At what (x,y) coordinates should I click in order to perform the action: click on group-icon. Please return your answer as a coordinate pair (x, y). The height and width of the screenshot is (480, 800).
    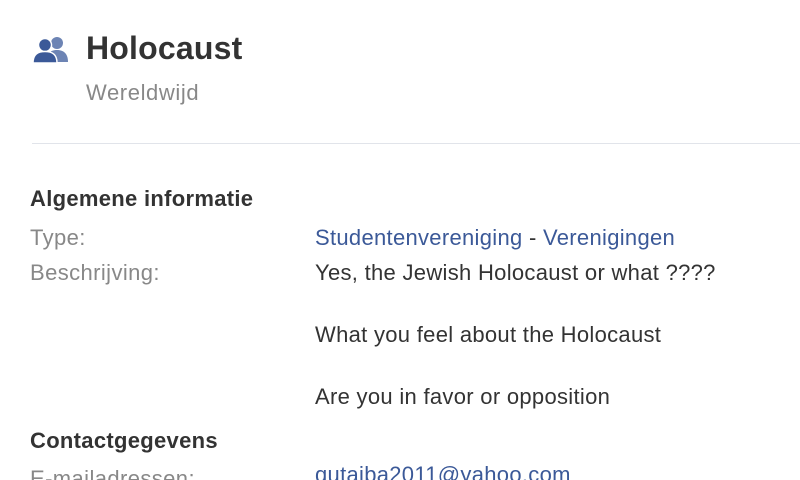
    Looking at the image, I should click on (52, 50).